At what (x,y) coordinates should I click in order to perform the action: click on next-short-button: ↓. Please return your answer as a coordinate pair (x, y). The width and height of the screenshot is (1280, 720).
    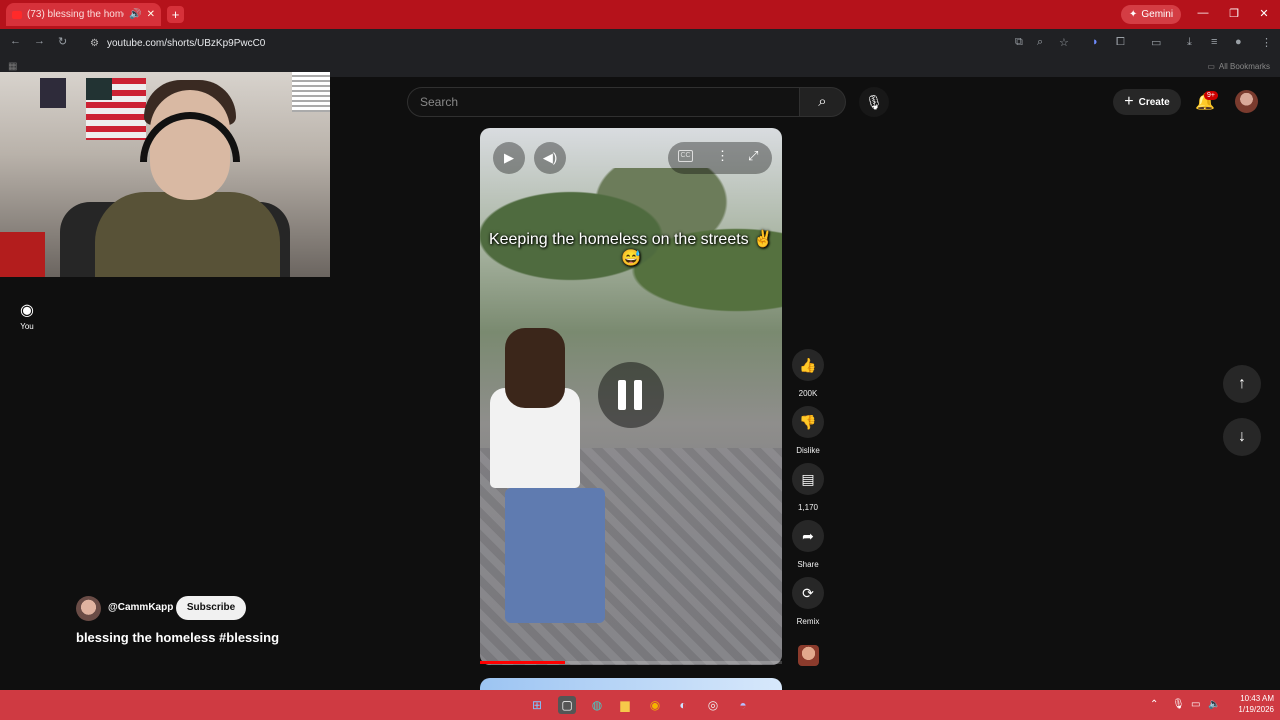
    Looking at the image, I should click on (1242, 437).